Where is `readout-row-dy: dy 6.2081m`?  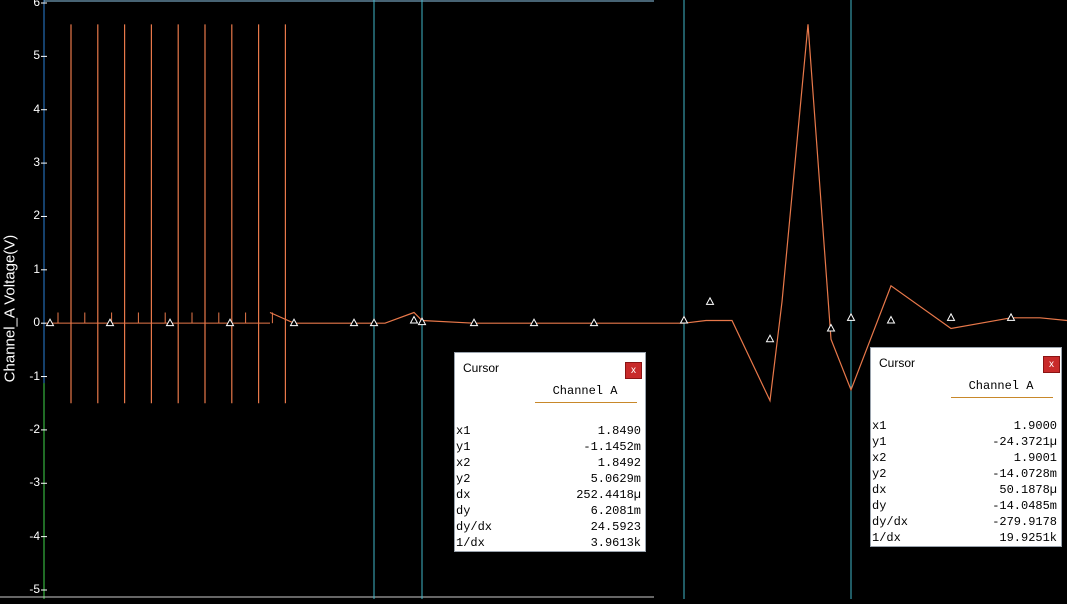
readout-row-dy: dy 6.2081m is located at coordinates (548, 511).